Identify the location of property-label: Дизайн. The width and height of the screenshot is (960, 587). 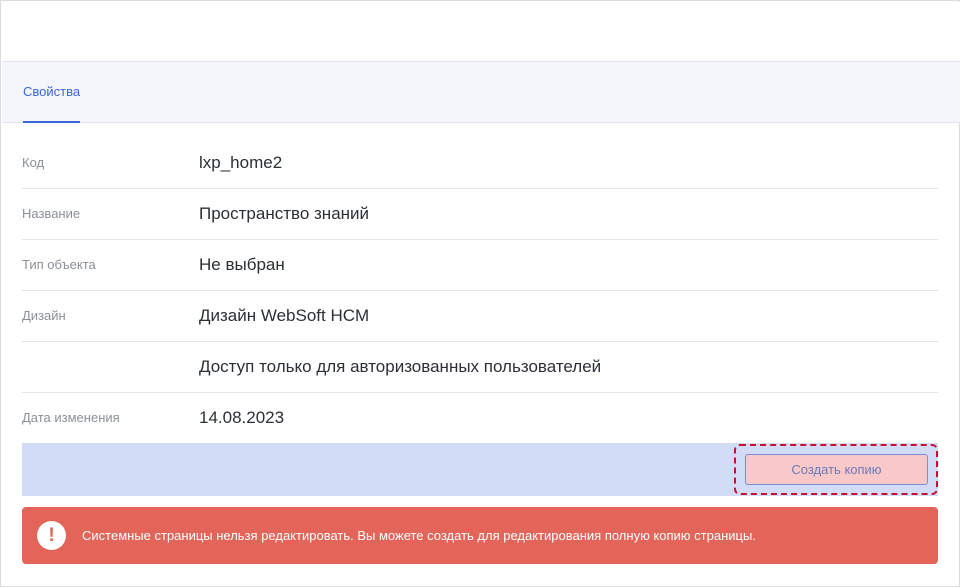
(44, 315).